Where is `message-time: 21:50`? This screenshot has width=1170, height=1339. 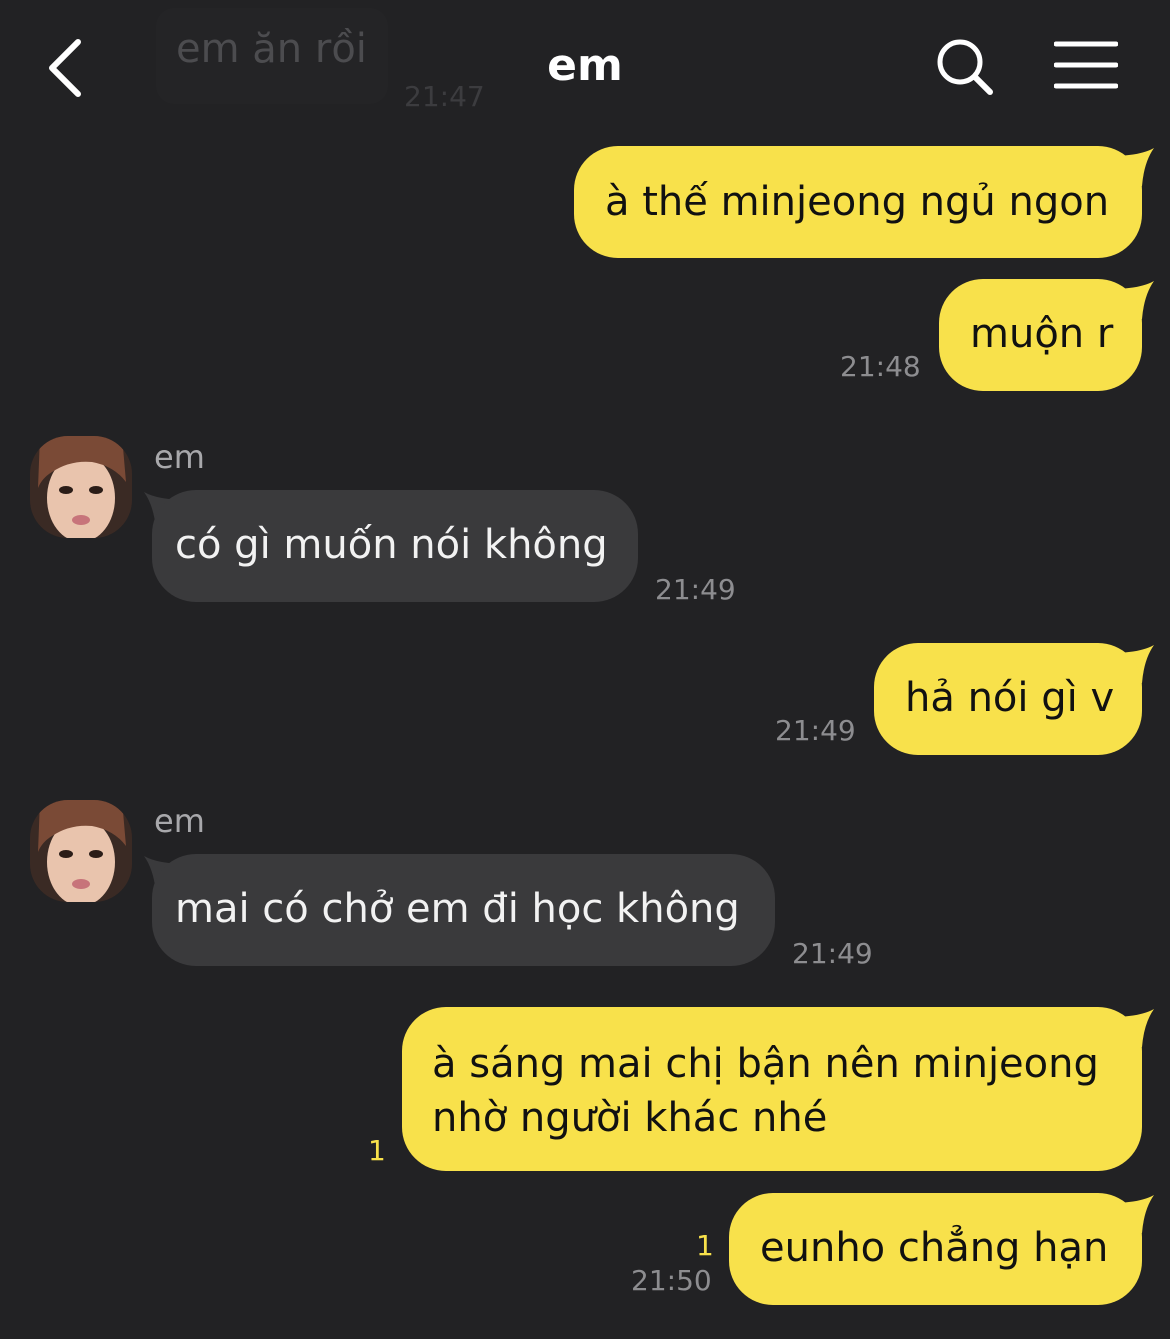 message-time: 21:50 is located at coordinates (671, 1280).